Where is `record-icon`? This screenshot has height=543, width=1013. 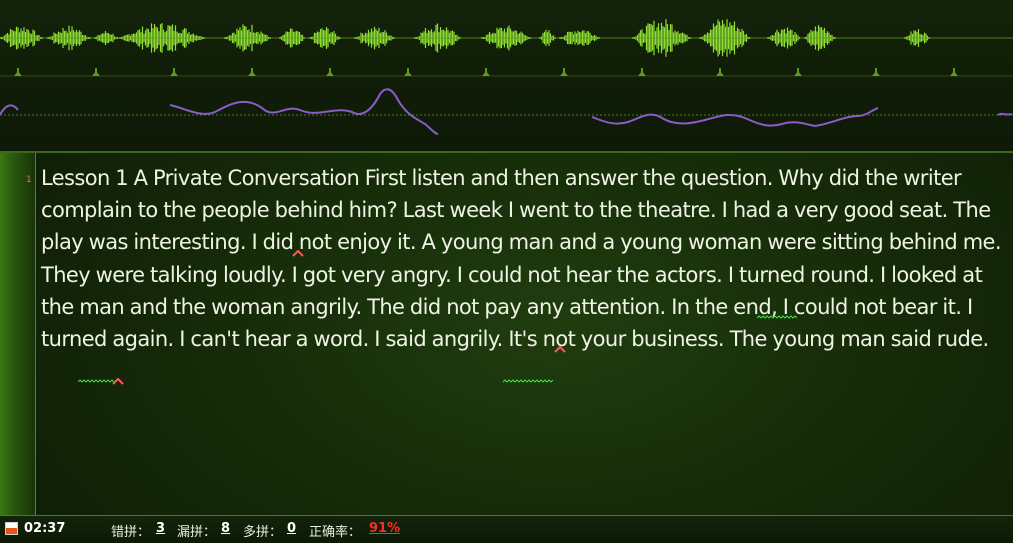
record-icon is located at coordinates (11, 528).